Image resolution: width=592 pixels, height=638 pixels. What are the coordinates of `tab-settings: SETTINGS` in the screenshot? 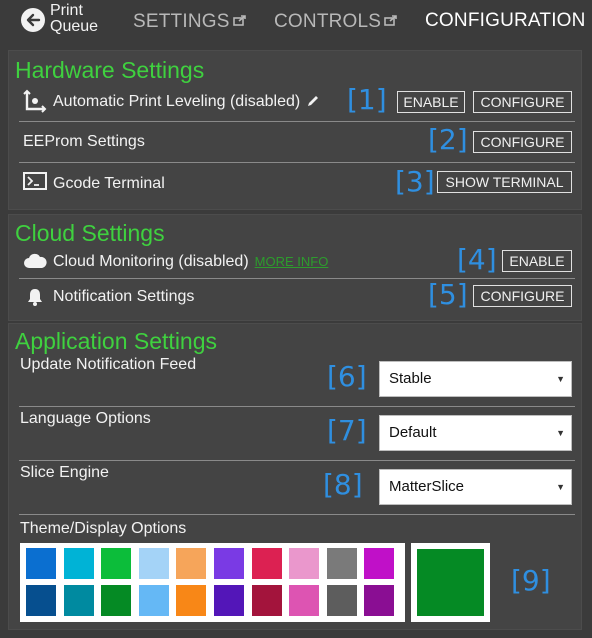 It's located at (189, 21).